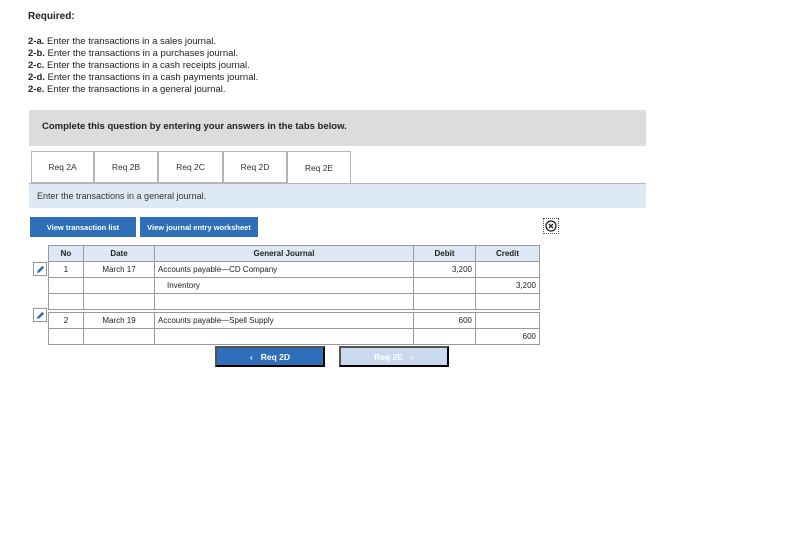 The image size is (786, 534). What do you see at coordinates (284, 253) in the screenshot?
I see `header-general-journal: General Journal` at bounding box center [284, 253].